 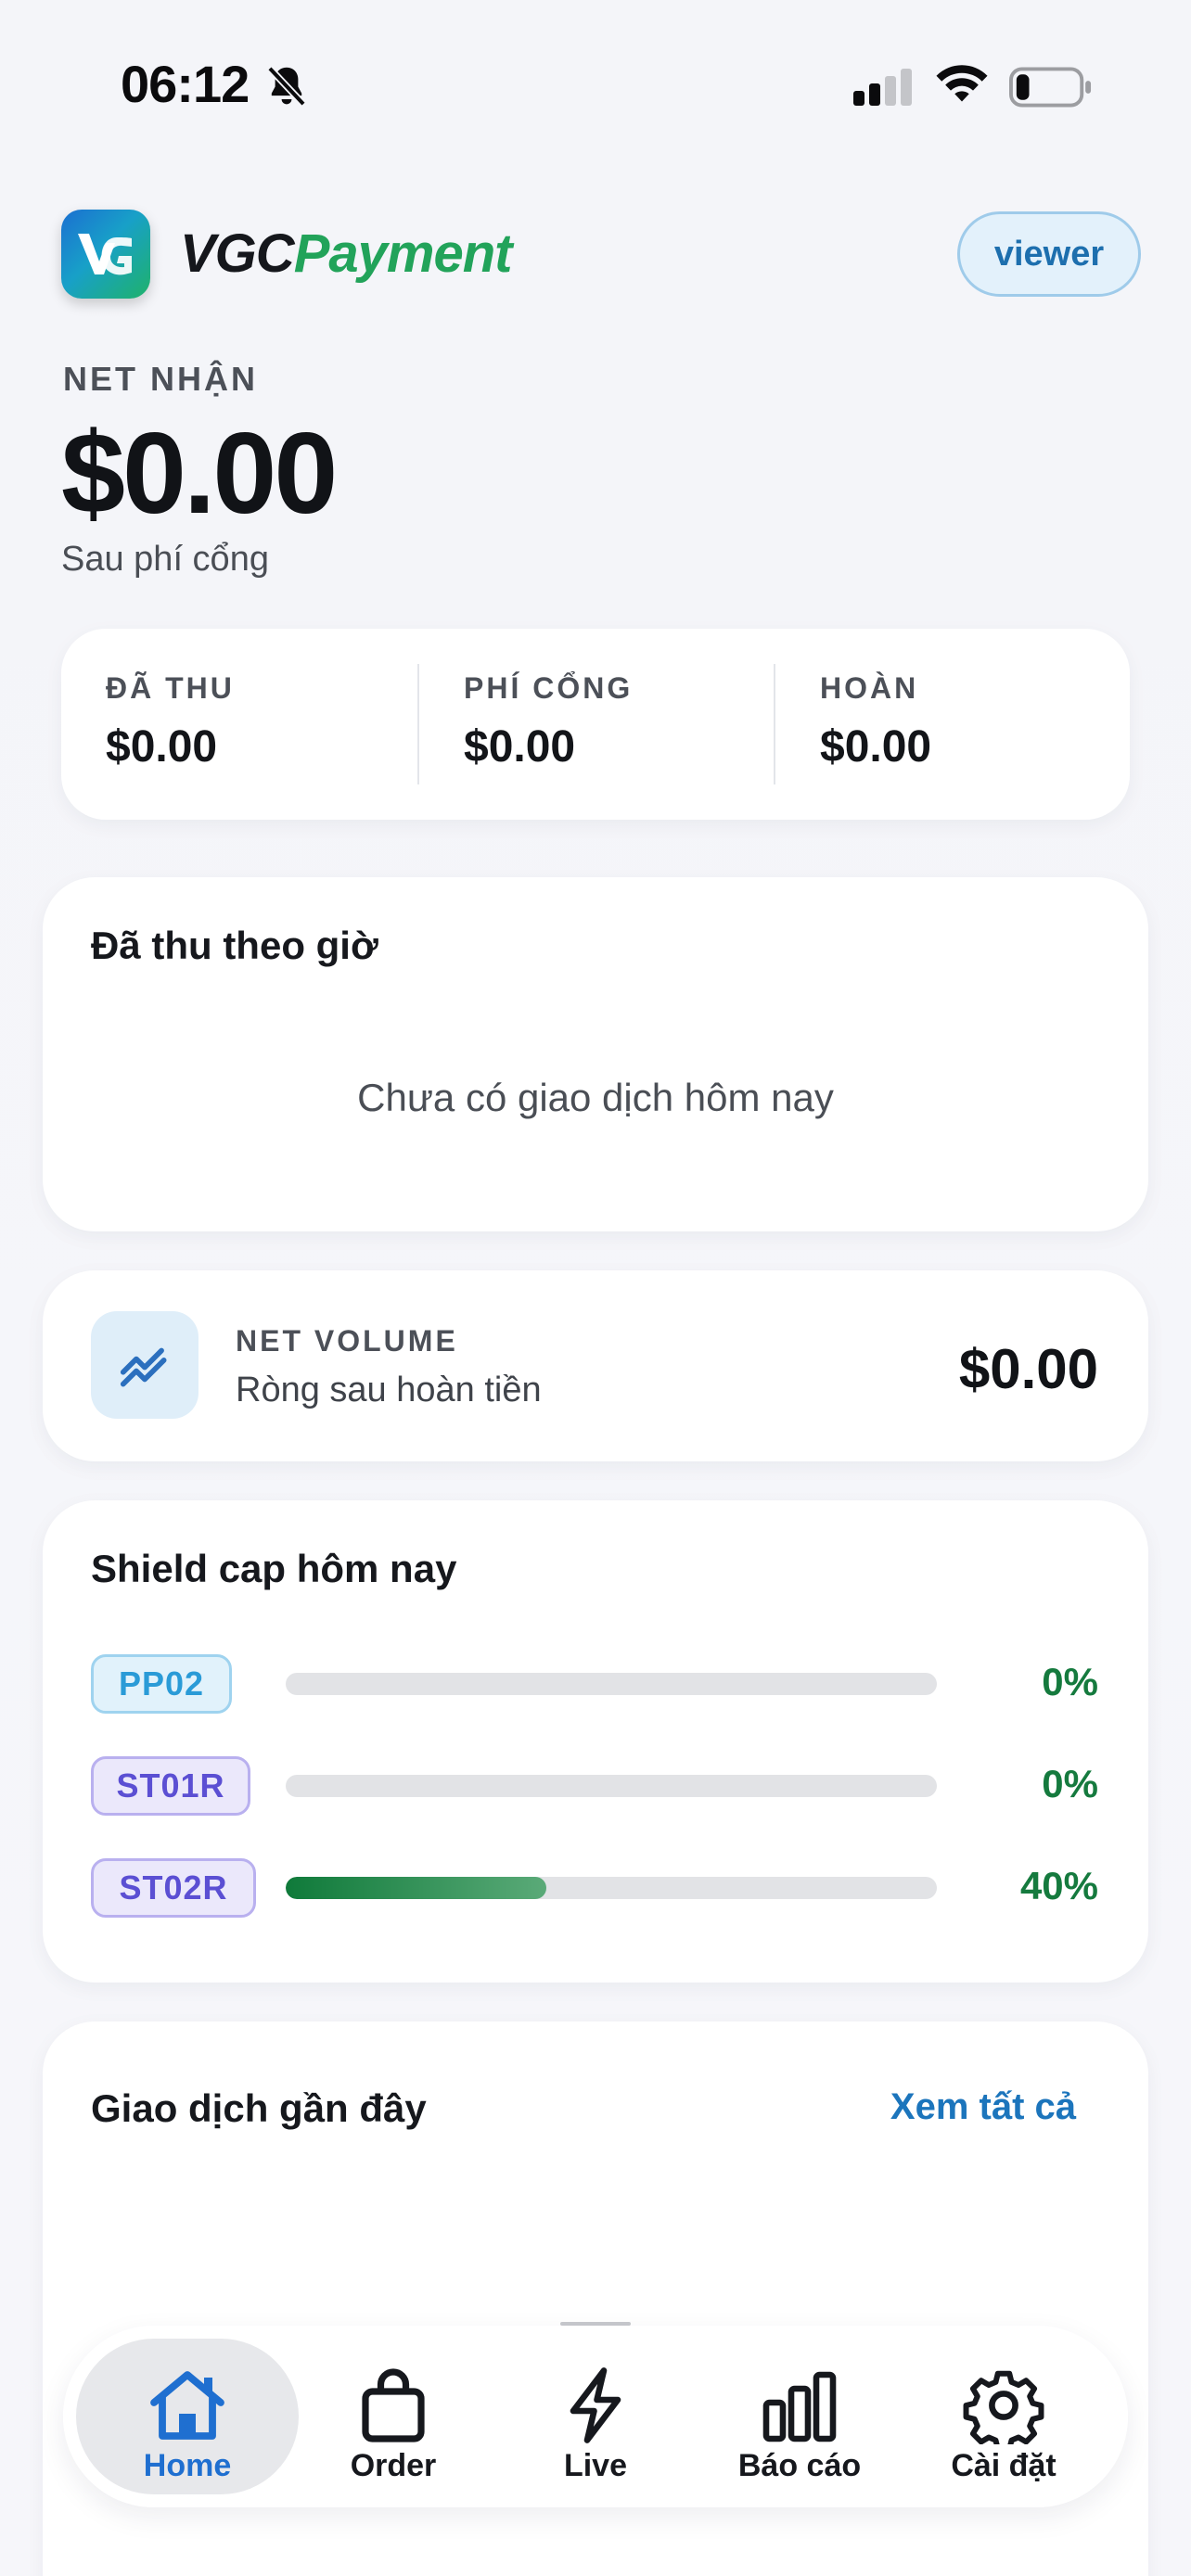 What do you see at coordinates (274, 1568) in the screenshot?
I see `shield-cap-title: Shield cap hôm nay` at bounding box center [274, 1568].